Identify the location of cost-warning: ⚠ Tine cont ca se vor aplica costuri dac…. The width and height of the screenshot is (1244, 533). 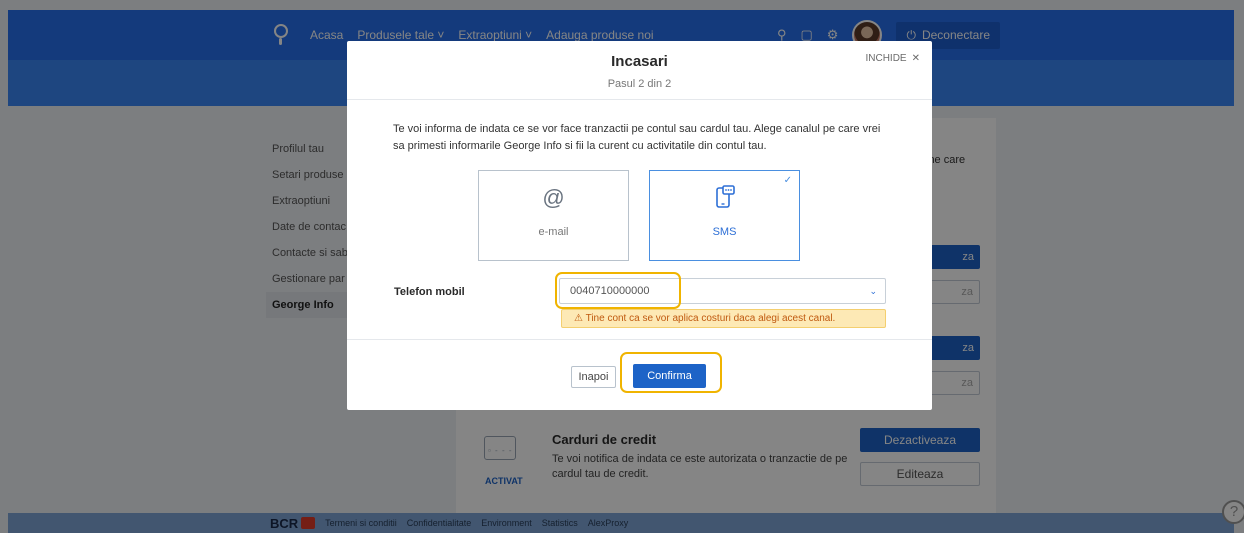
(723, 318).